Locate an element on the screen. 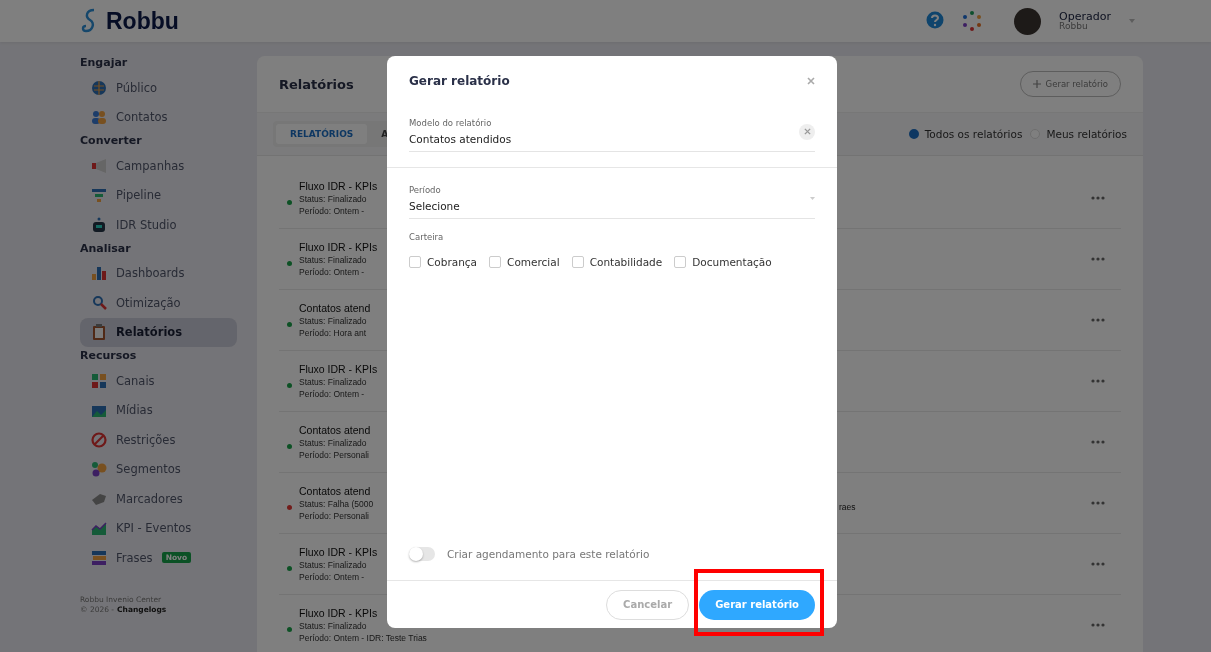  sidebar-item: Campanhas is located at coordinates (158, 166).